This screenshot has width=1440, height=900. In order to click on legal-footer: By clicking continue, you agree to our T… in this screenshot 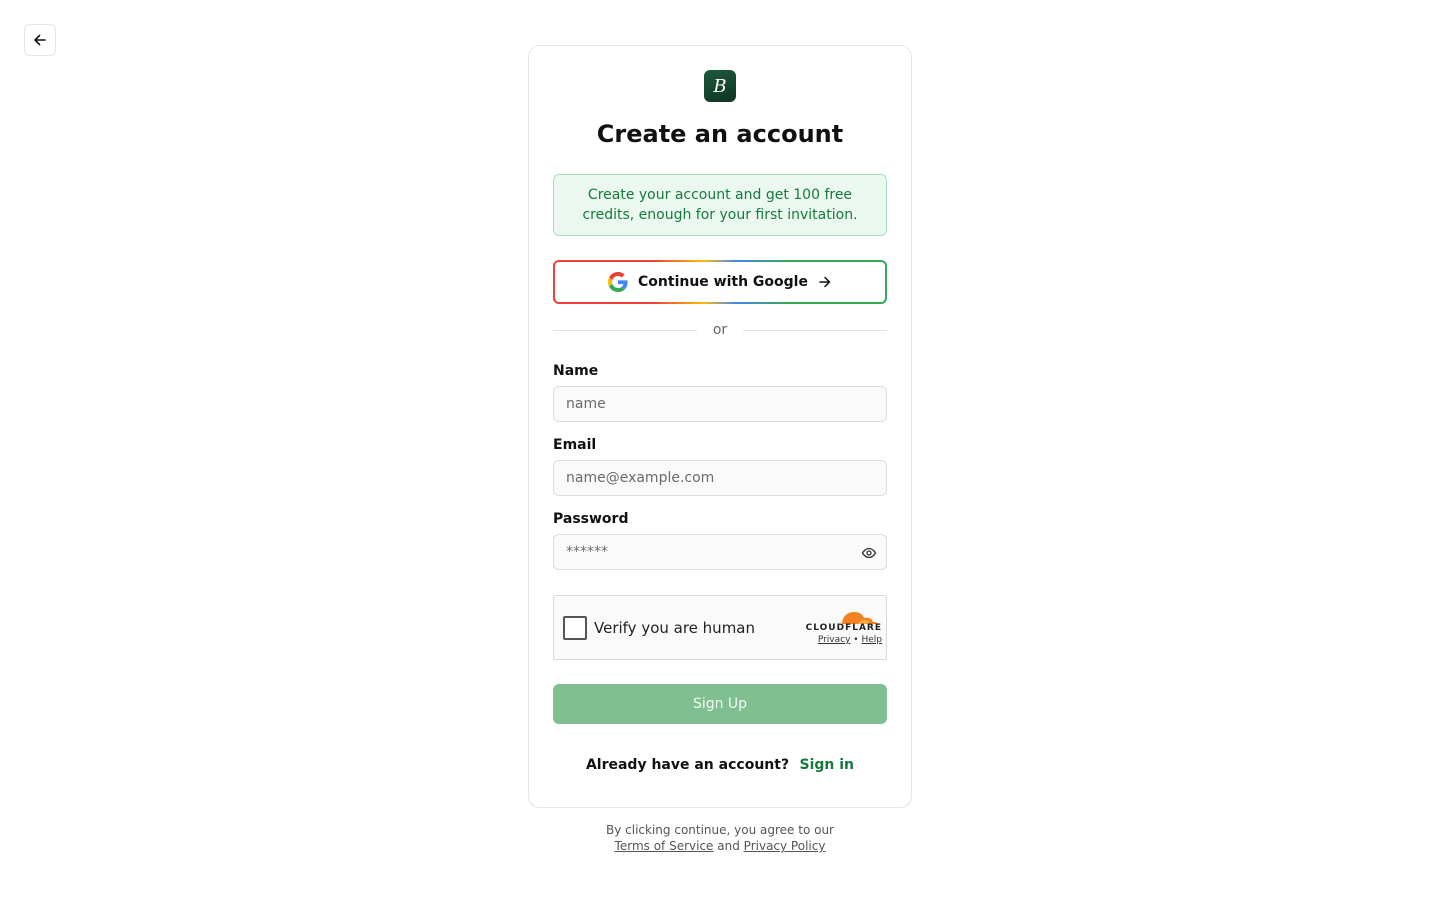, I will do `click(720, 838)`.